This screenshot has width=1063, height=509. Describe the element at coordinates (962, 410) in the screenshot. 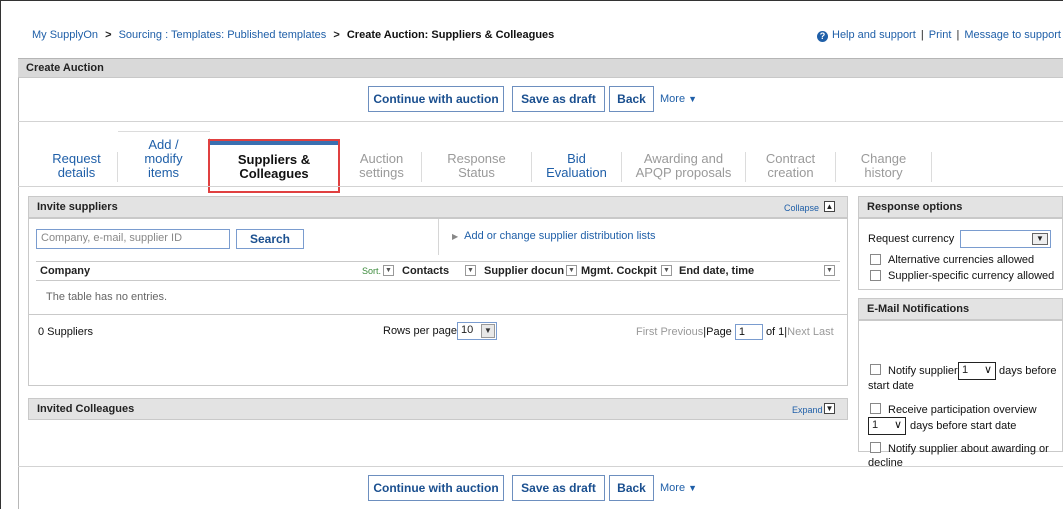

I see `participation-overview-label: Receive participation overview` at that location.